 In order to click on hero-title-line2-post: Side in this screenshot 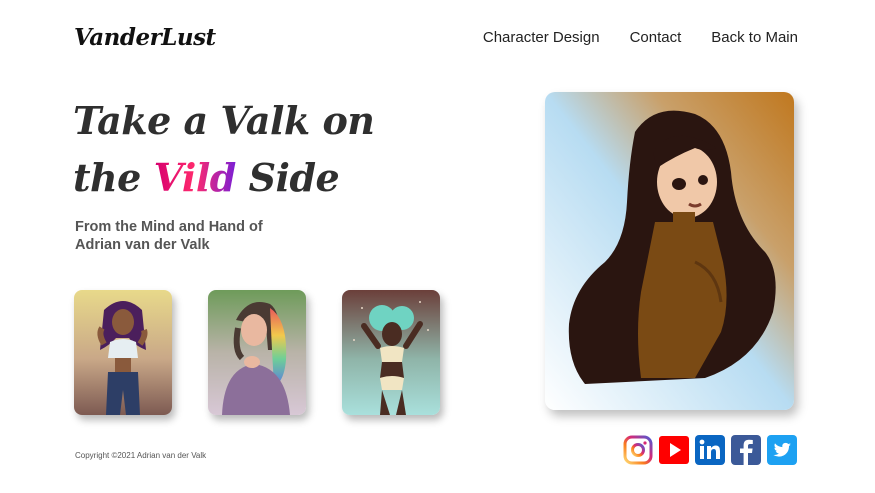, I will do `click(287, 177)`.